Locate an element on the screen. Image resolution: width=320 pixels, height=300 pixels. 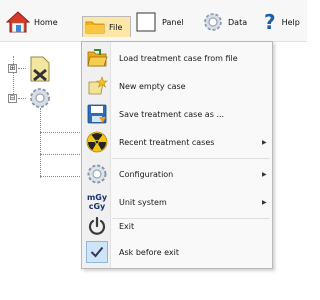
case-tree: ⊞ ⊟ is located at coordinates (43, 112).